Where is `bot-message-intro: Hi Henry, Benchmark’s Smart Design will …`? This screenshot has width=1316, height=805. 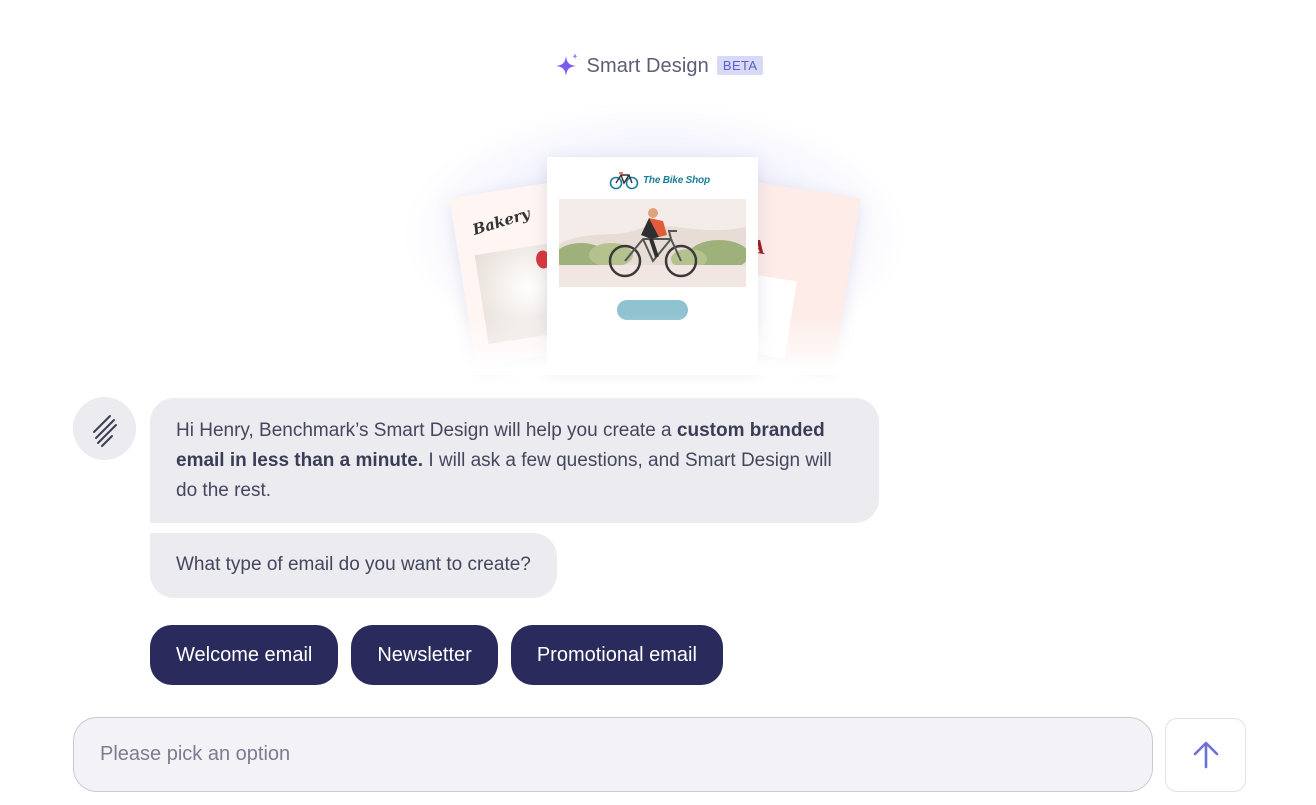 bot-message-intro: Hi Henry, Benchmark’s Smart Design will … is located at coordinates (514, 460).